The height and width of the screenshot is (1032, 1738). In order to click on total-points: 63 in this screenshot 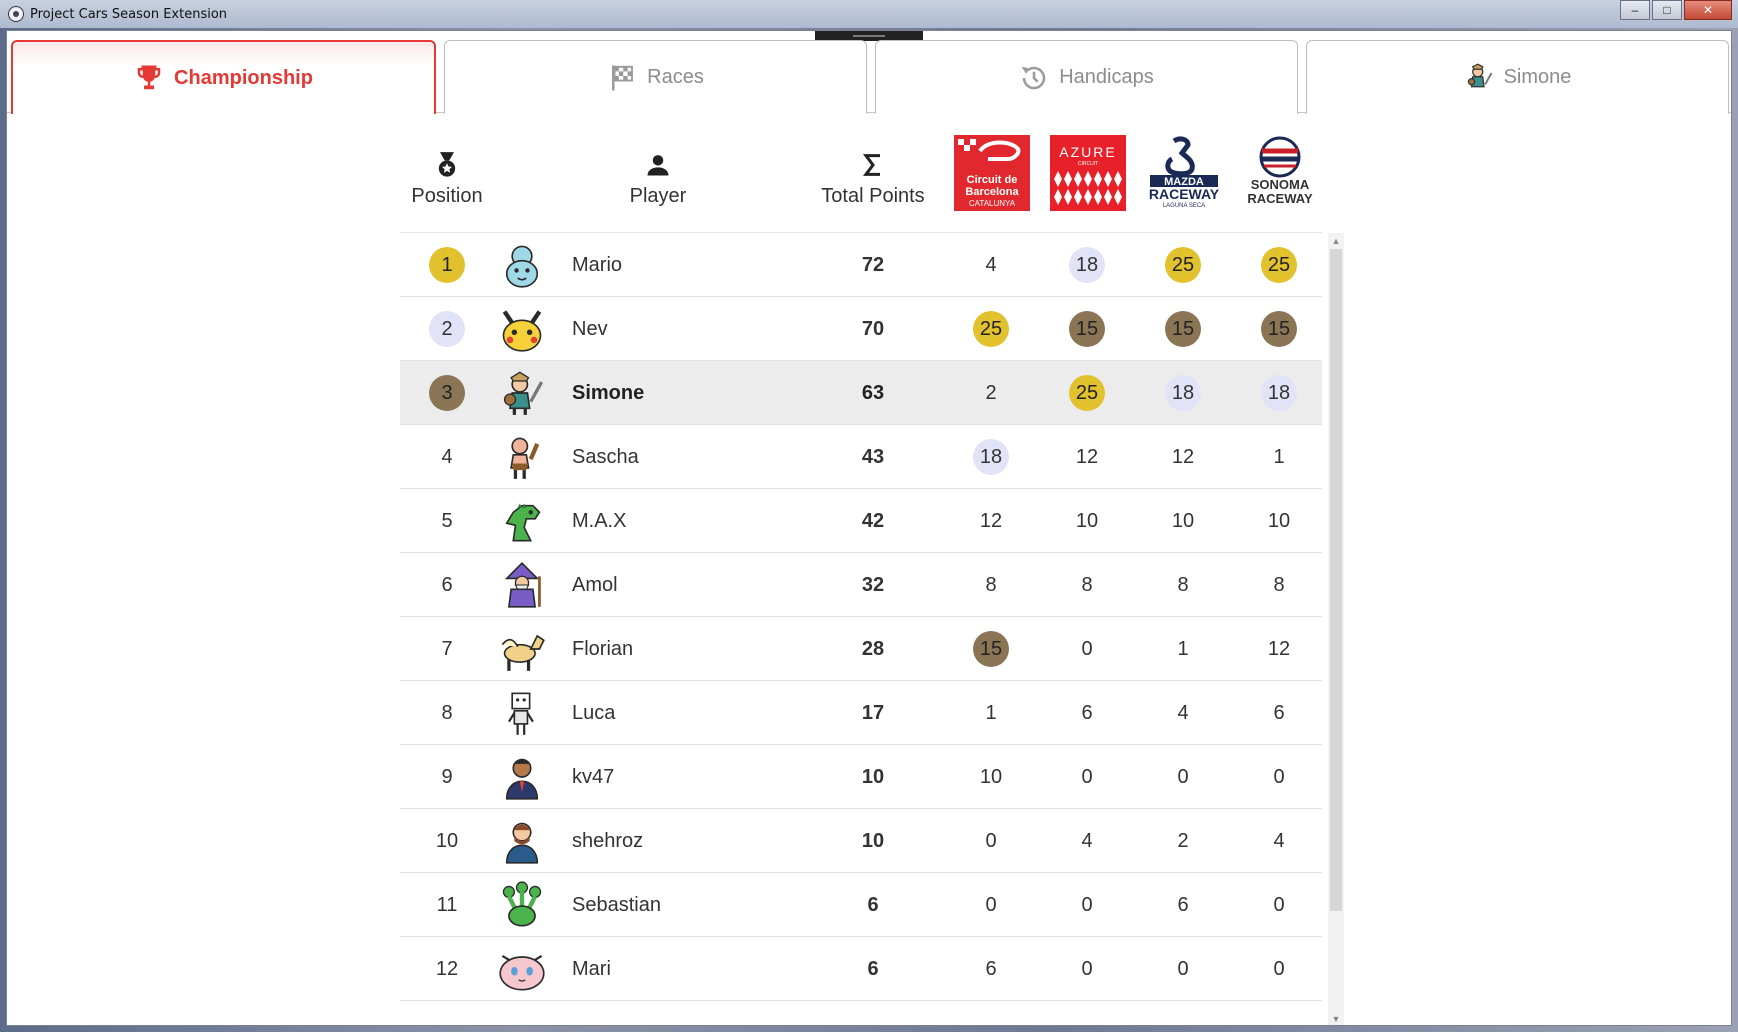, I will do `click(873, 392)`.